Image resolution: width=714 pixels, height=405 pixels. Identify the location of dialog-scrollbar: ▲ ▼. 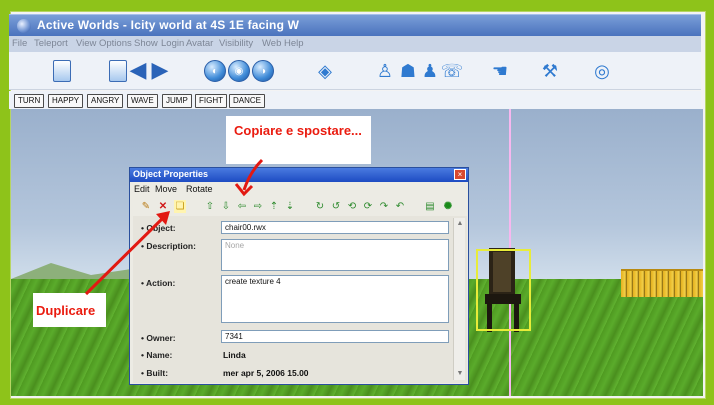
(459, 299).